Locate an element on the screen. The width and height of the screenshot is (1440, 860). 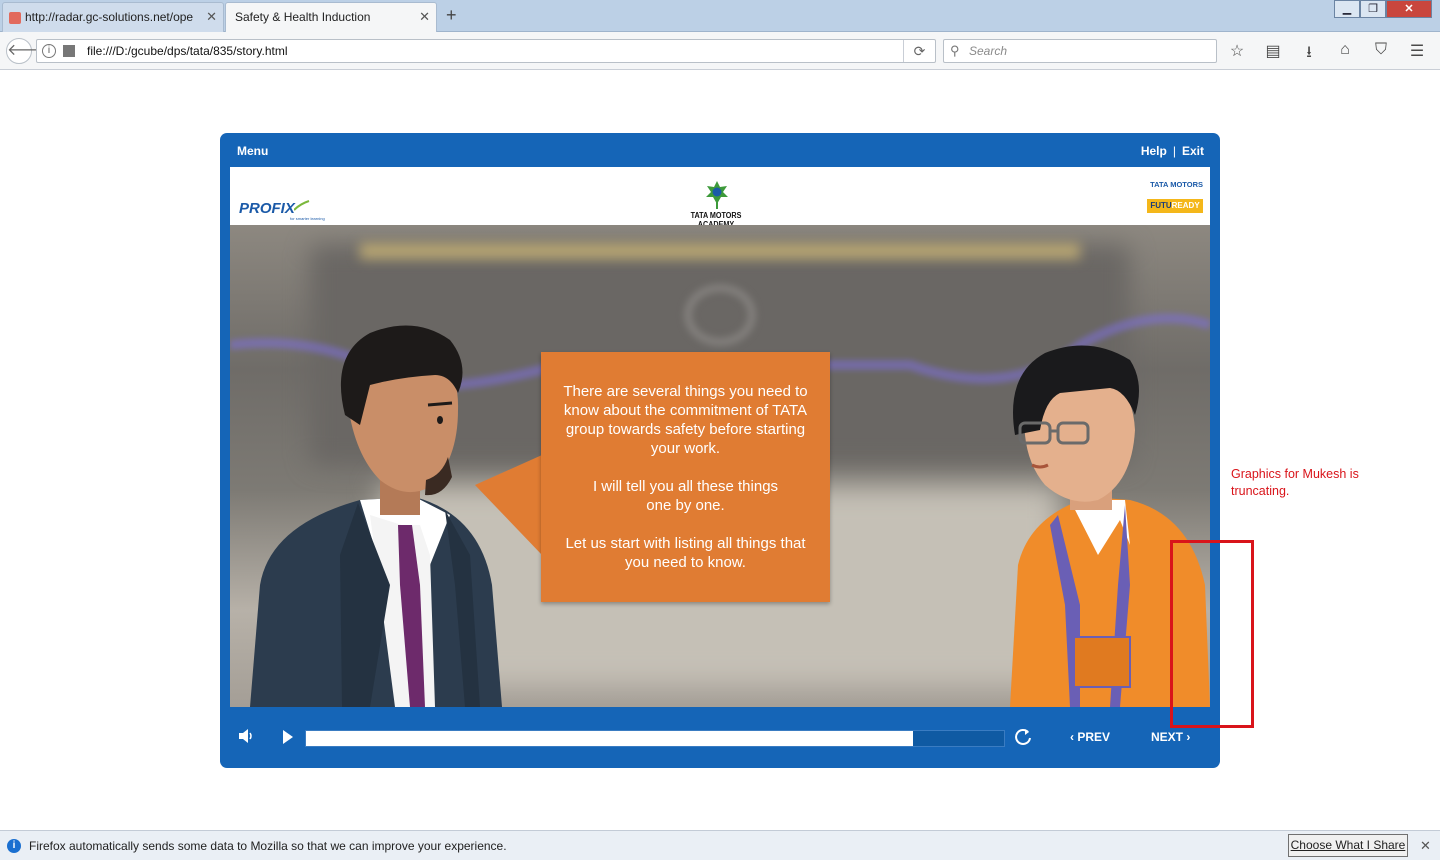
tab-radar: http://radar.gc-solutions.net/ope ✕ is located at coordinates (113, 17).